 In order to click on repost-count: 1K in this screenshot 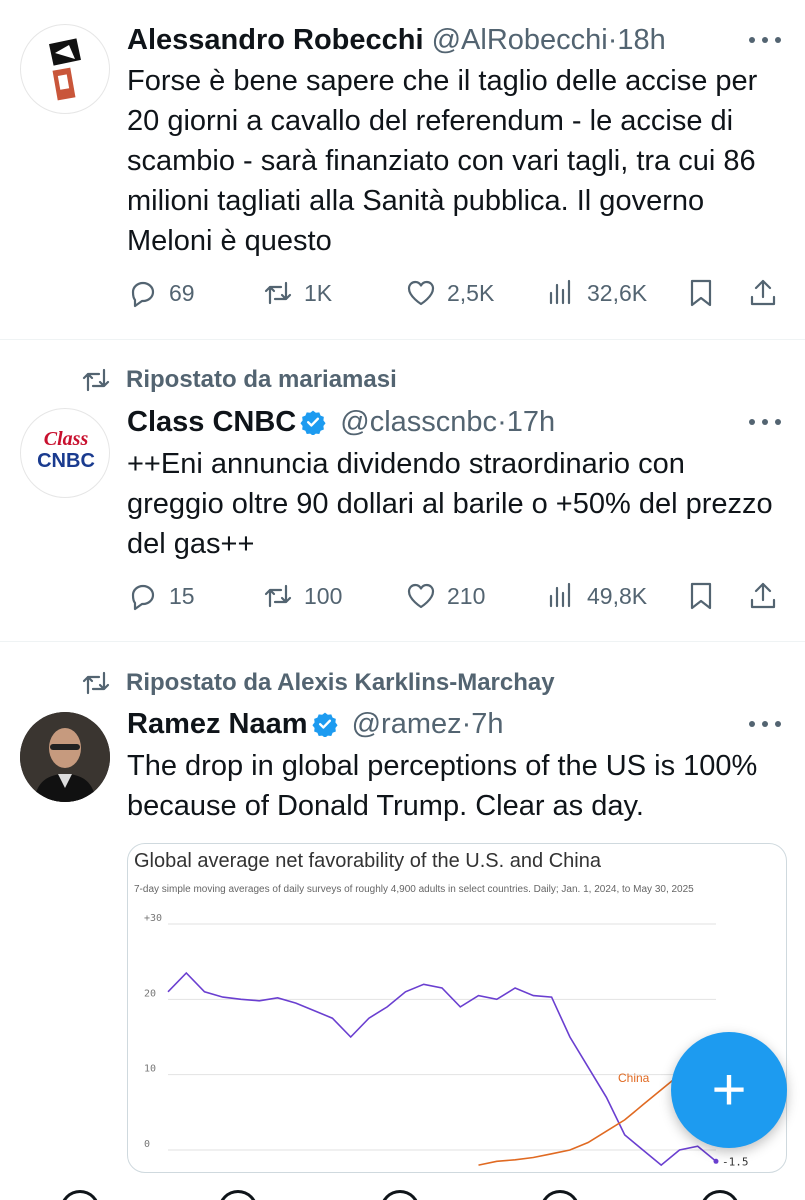, I will do `click(318, 292)`.